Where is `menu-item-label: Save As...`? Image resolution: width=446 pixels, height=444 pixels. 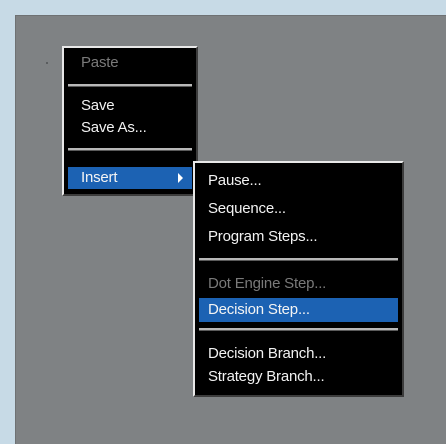 menu-item-label: Save As... is located at coordinates (114, 127).